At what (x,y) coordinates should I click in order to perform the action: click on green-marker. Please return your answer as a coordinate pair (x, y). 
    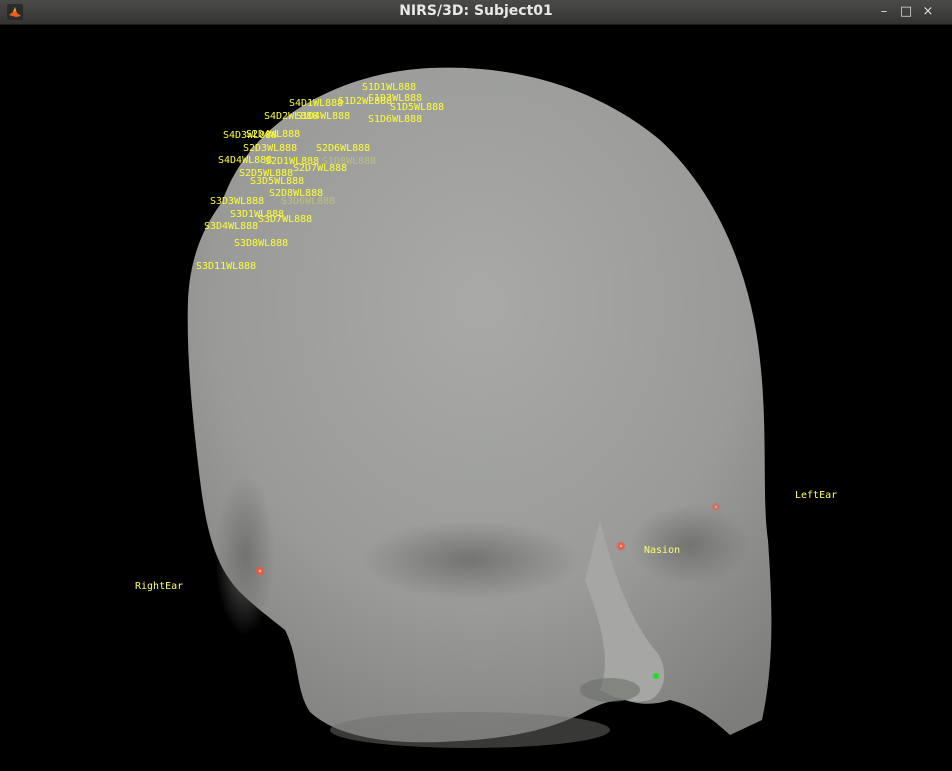
    Looking at the image, I should click on (656, 676).